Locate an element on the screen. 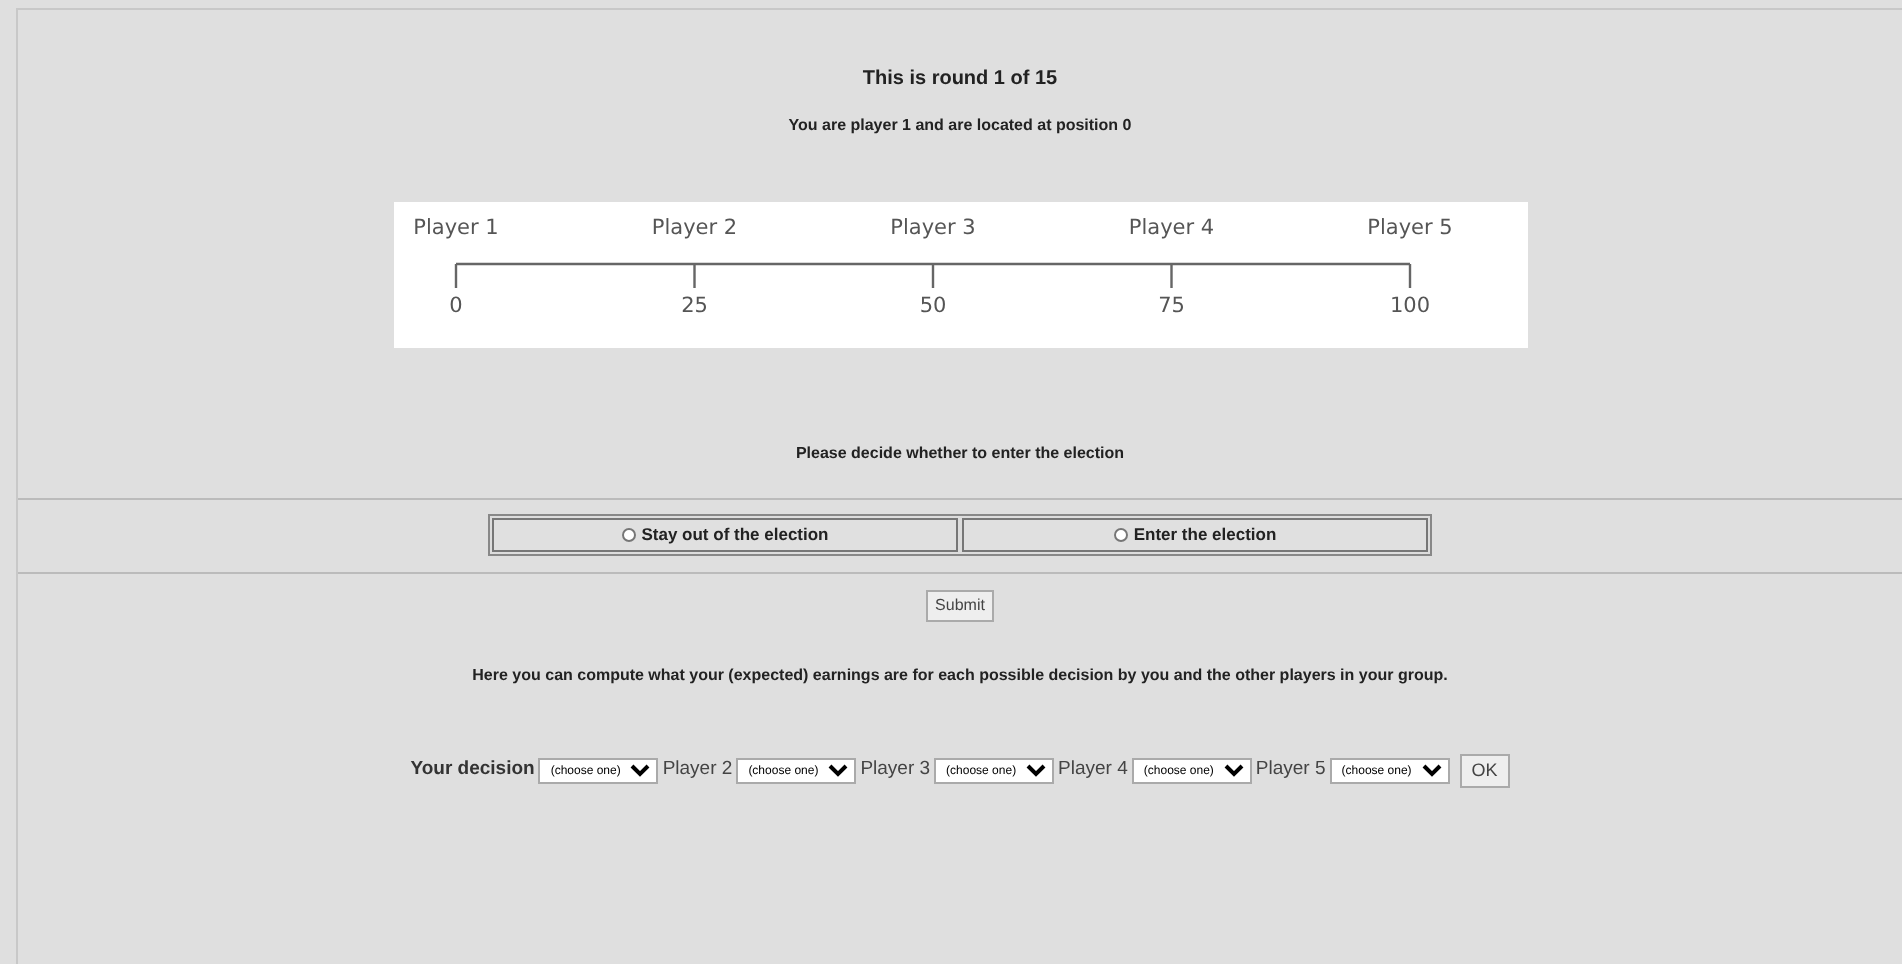 The height and width of the screenshot is (964, 1902). position-label: 75 is located at coordinates (1171, 306).